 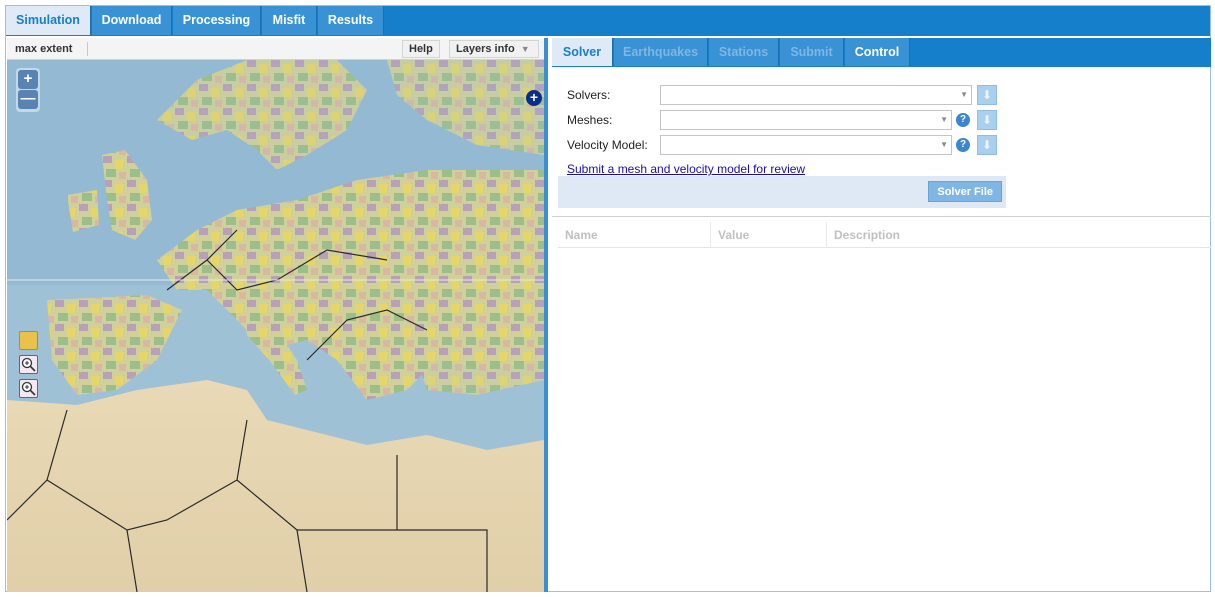 What do you see at coordinates (87, 49) in the screenshot?
I see `toolbar-separator` at bounding box center [87, 49].